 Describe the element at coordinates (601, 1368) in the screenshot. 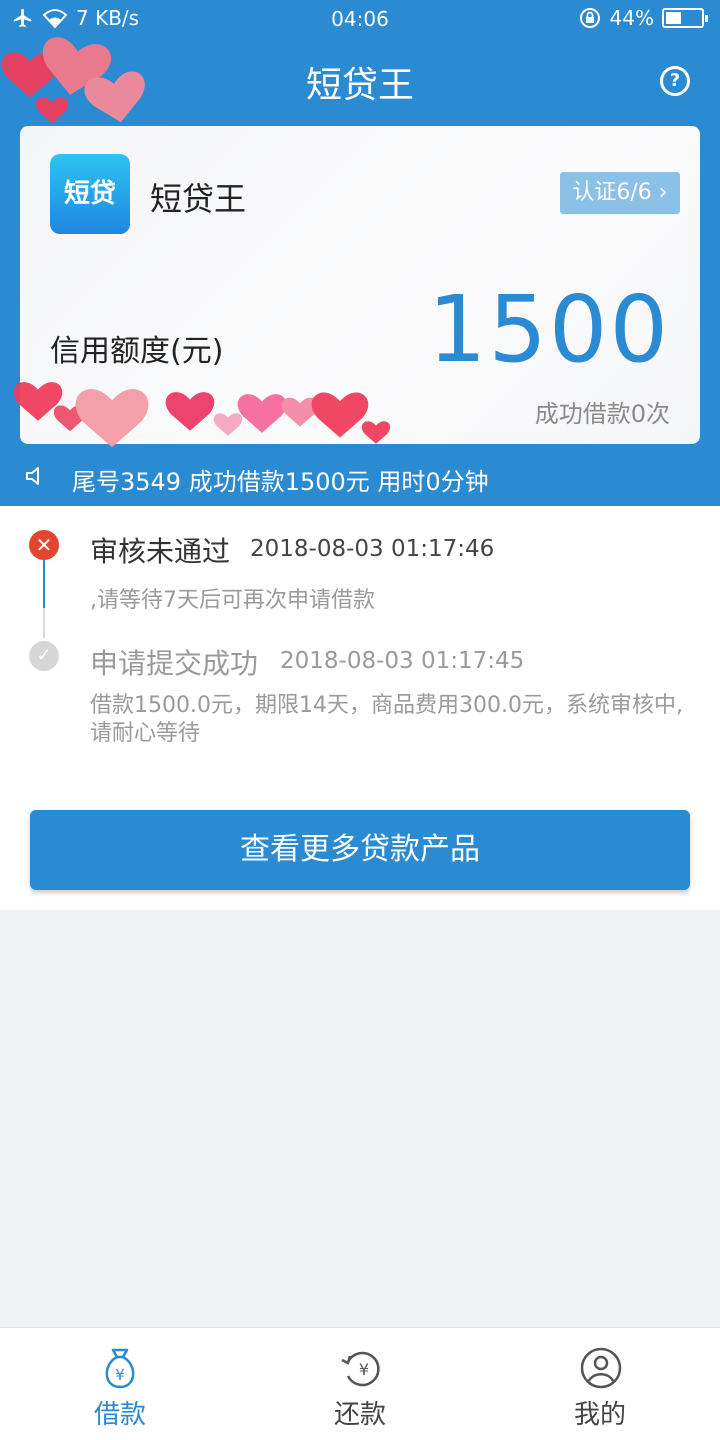

I see `user-icon` at that location.